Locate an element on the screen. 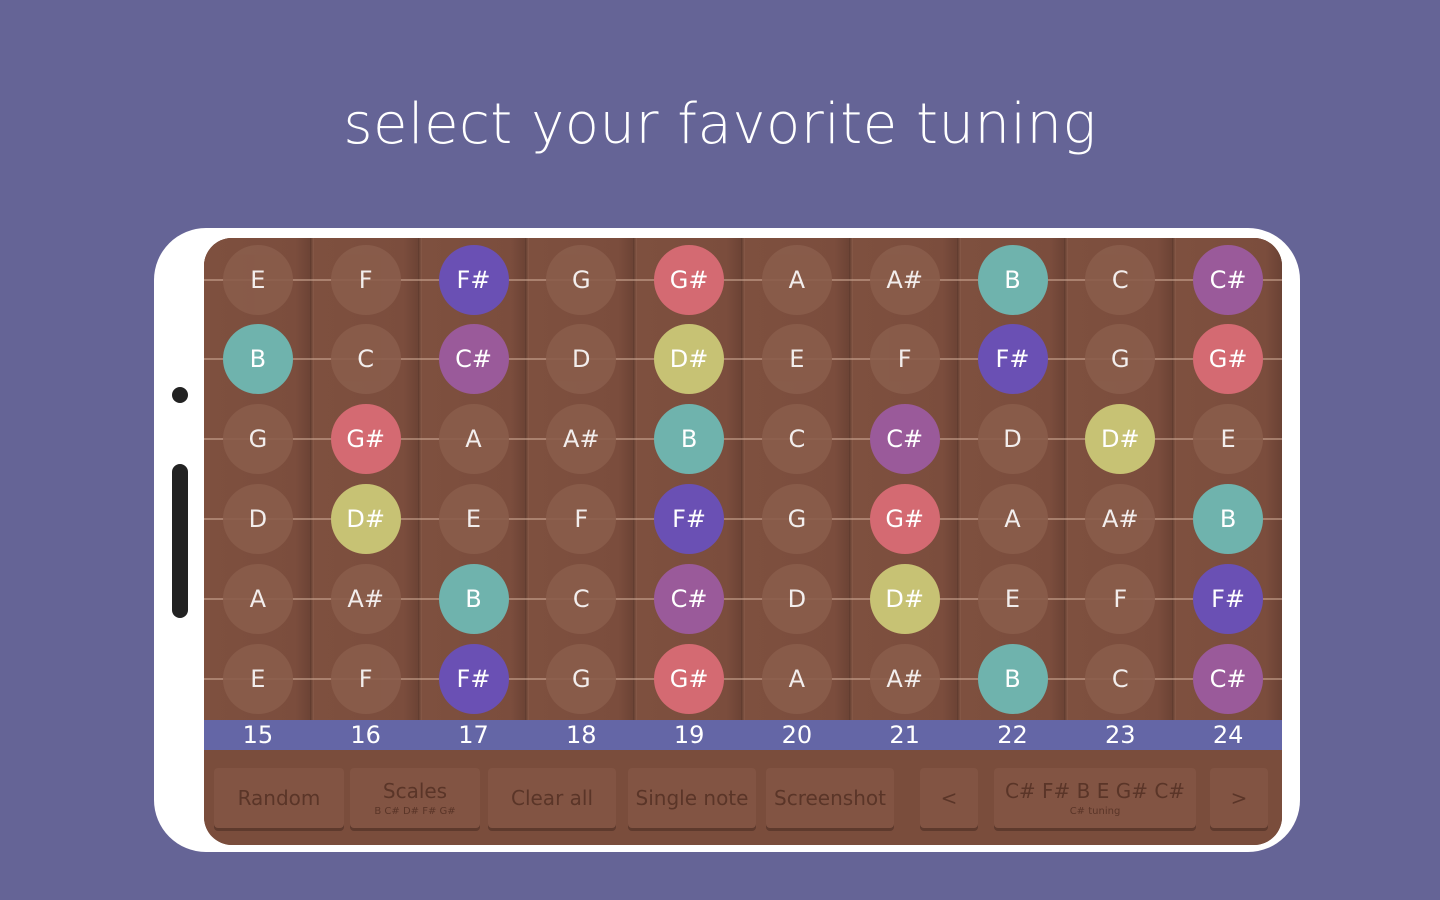 The image size is (1440, 900). fret-number: 15 is located at coordinates (258, 735).